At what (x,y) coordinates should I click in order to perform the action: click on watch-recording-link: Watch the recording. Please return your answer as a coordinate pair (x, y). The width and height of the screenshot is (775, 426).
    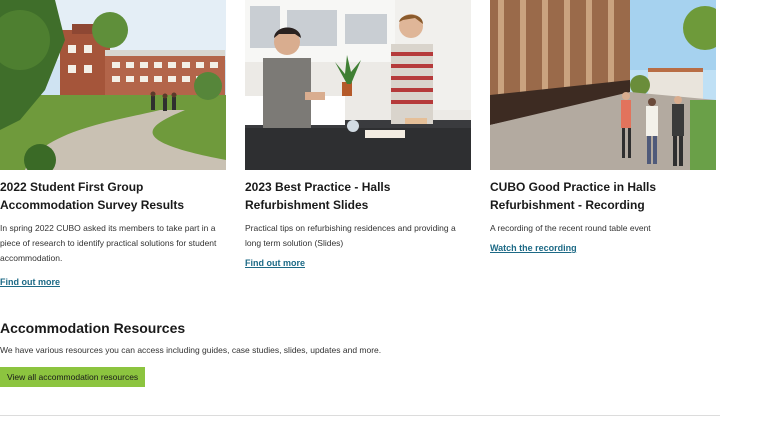
    Looking at the image, I should click on (533, 248).